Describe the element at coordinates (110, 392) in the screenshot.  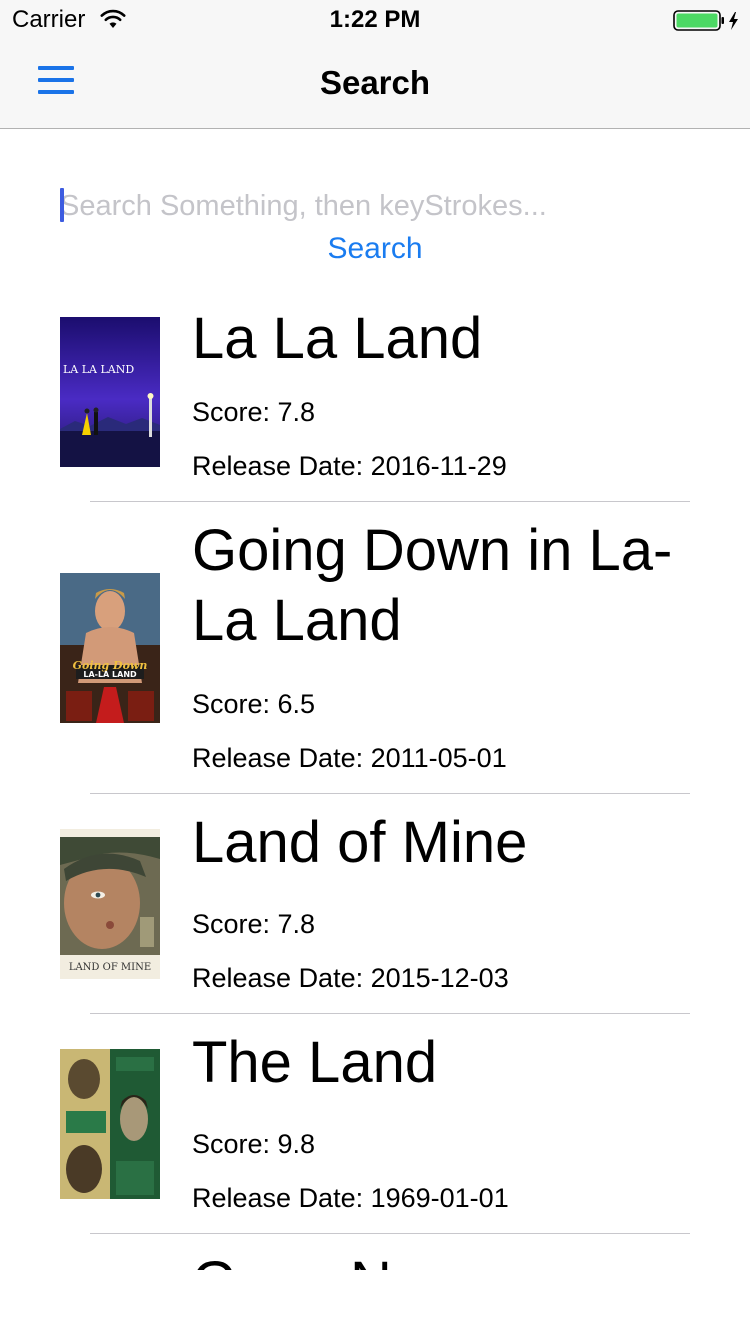
I see `movie-poster: LA LA LAND` at that location.